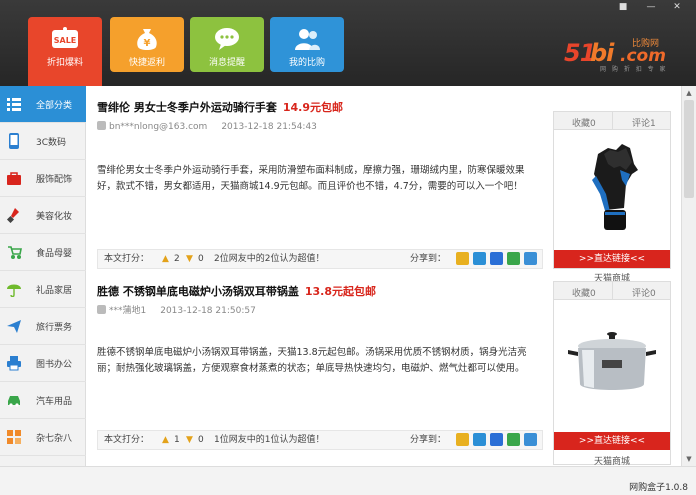  I want to click on app-version: 网购盒子1.0.8, so click(658, 488).